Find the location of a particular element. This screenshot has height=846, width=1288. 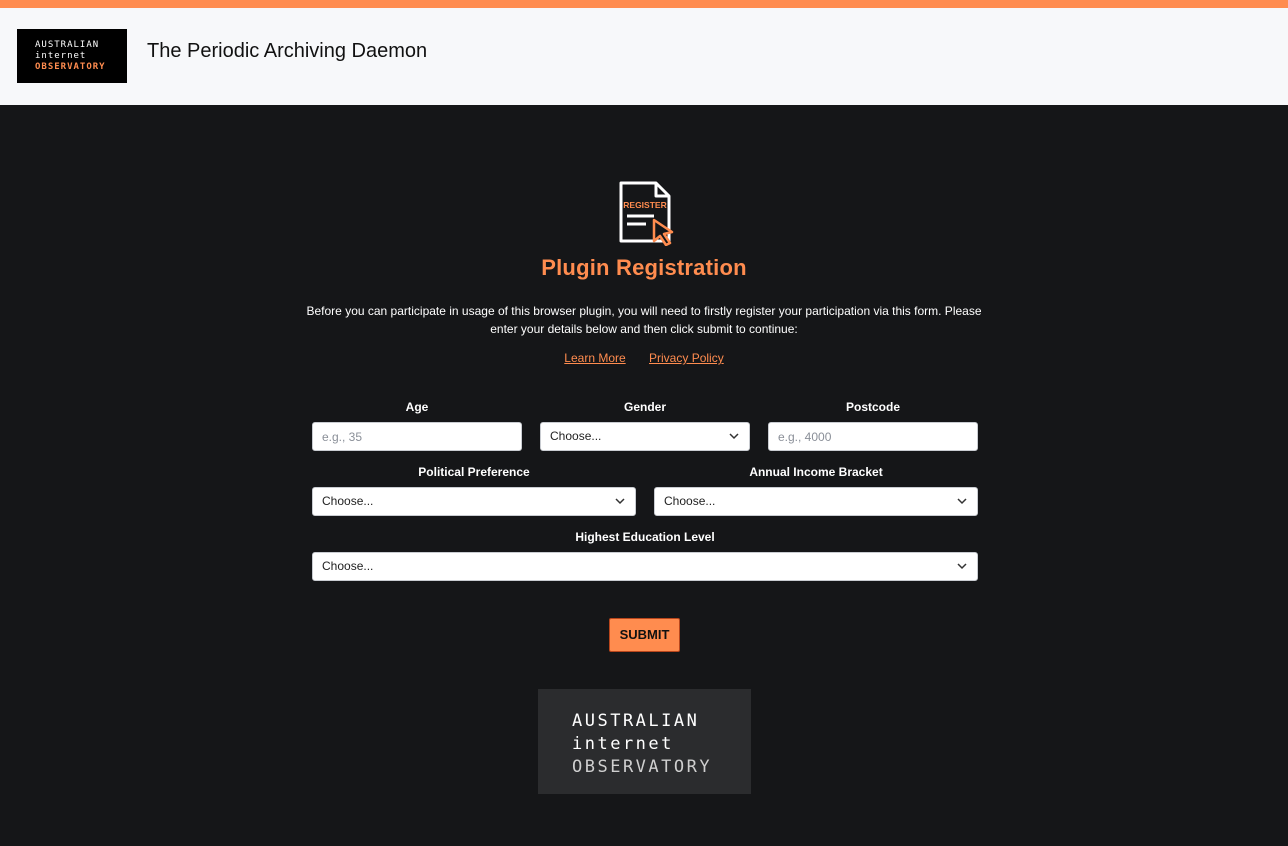

footer-logo: AUSTRALIAN internet OBSERVATORY is located at coordinates (644, 741).